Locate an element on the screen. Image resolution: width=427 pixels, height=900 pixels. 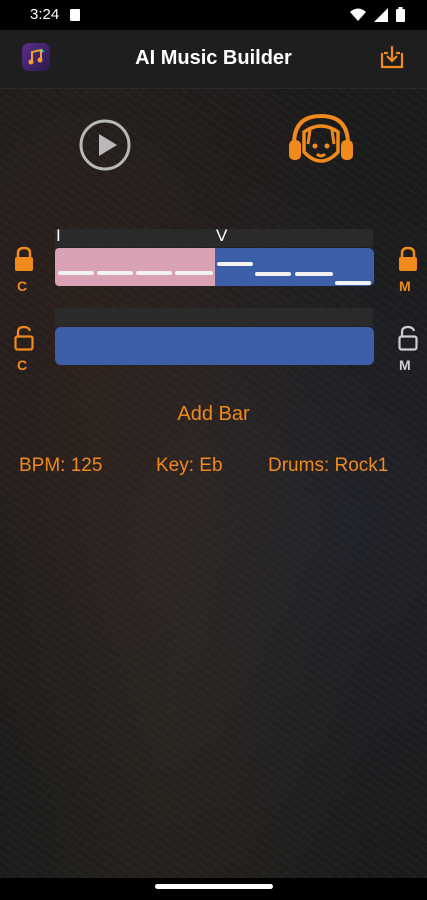
track-1-segment-i is located at coordinates (135, 267).